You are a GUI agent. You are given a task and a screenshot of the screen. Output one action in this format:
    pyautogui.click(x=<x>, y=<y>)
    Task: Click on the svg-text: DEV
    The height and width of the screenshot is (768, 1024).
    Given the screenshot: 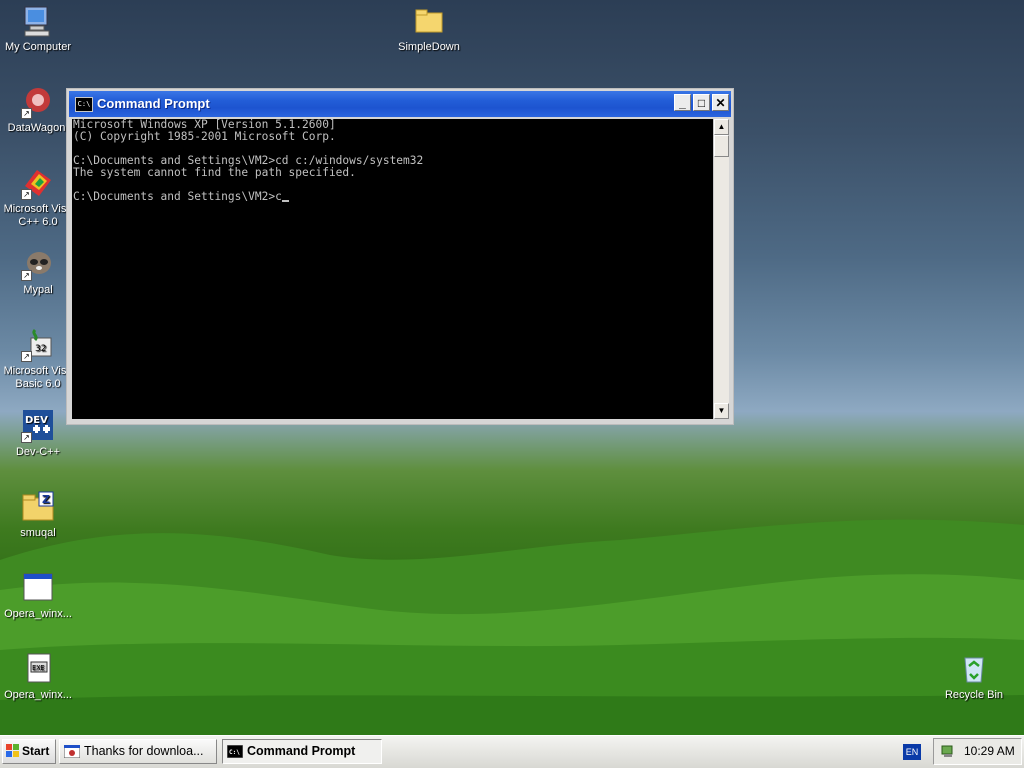 What is the action you would take?
    pyautogui.click(x=36, y=420)
    